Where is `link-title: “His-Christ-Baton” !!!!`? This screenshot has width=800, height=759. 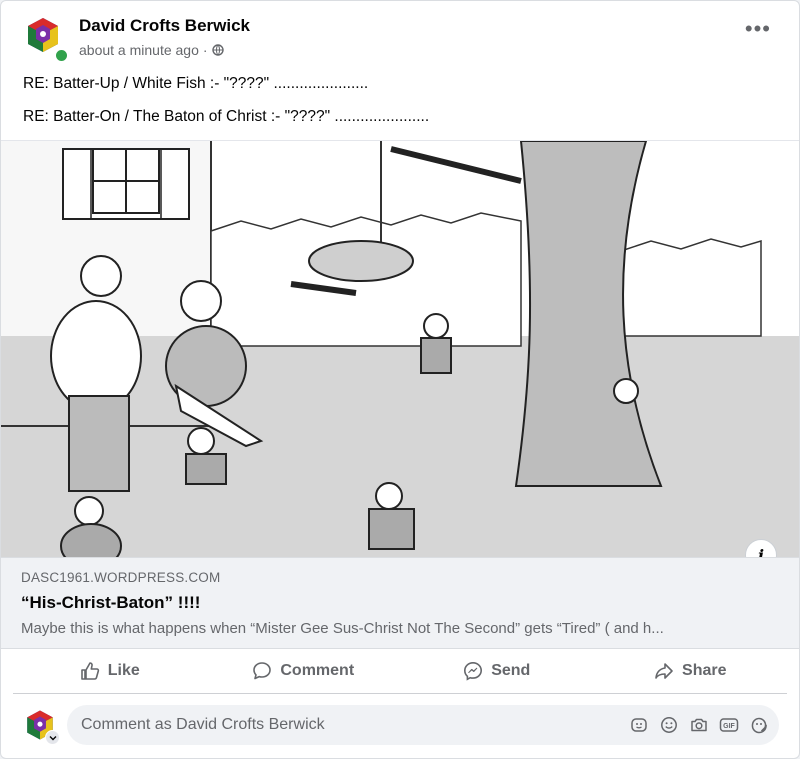
link-title: “His-Christ-Baton” !!!! is located at coordinates (110, 603).